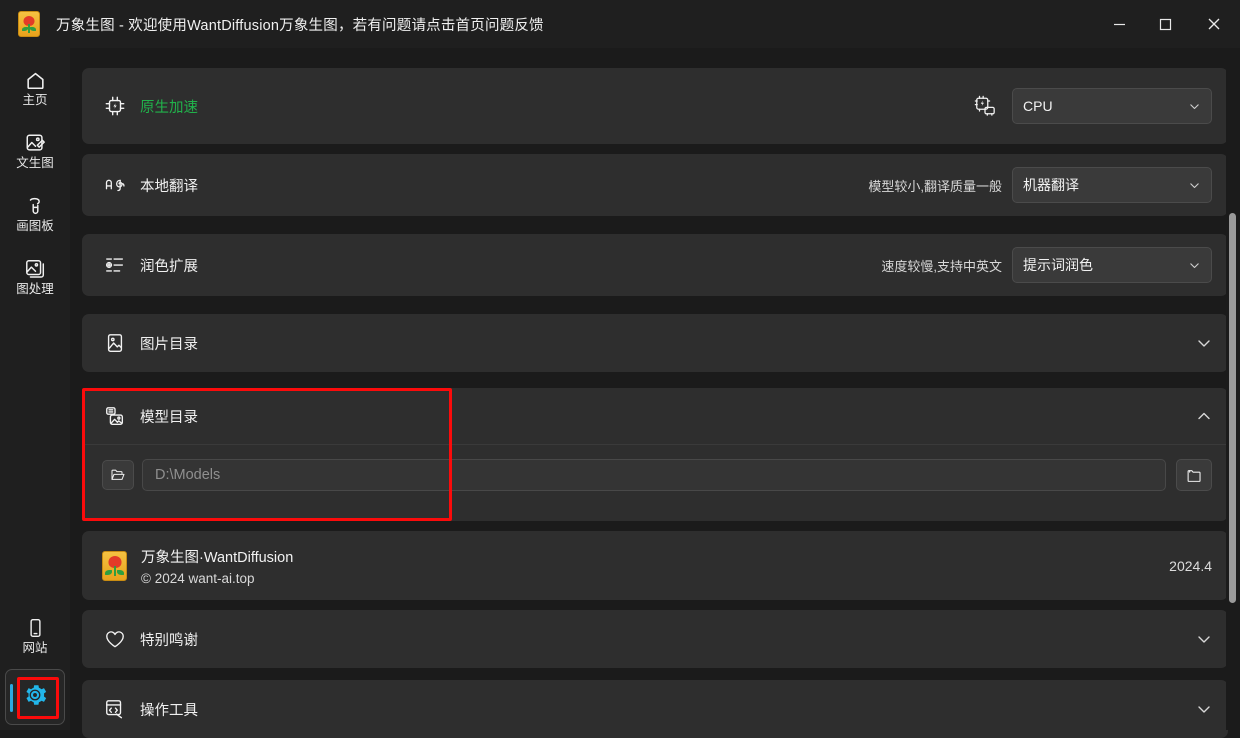  I want to click on sidebar-item-home: 主页, so click(35, 87).